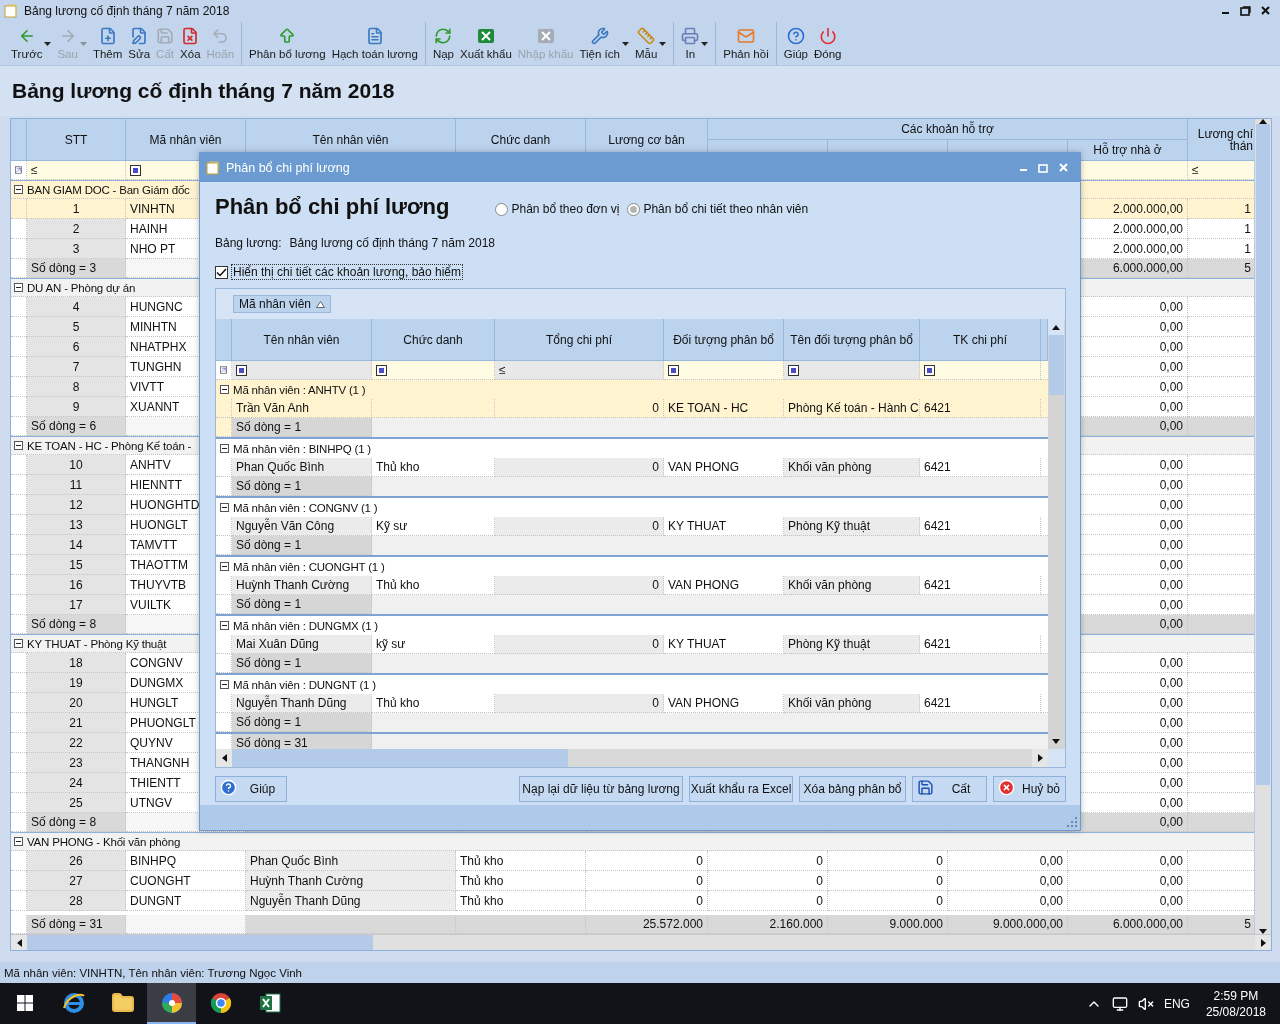 The width and height of the screenshot is (1280, 1024). What do you see at coordinates (1119, 1003) in the screenshot?
I see `network-icon` at bounding box center [1119, 1003].